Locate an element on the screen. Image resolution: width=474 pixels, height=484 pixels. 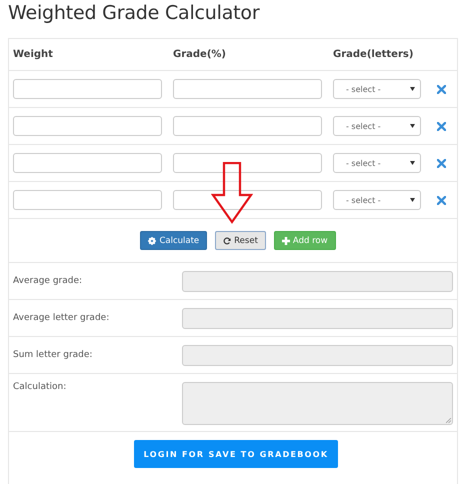
page-title: Weighted Grade Calculator is located at coordinates (134, 13).